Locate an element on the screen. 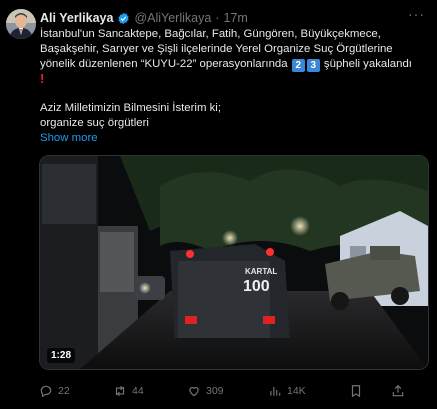 This screenshot has height=409, width=437. vehicle-label-text: KARTAL is located at coordinates (261, 271).